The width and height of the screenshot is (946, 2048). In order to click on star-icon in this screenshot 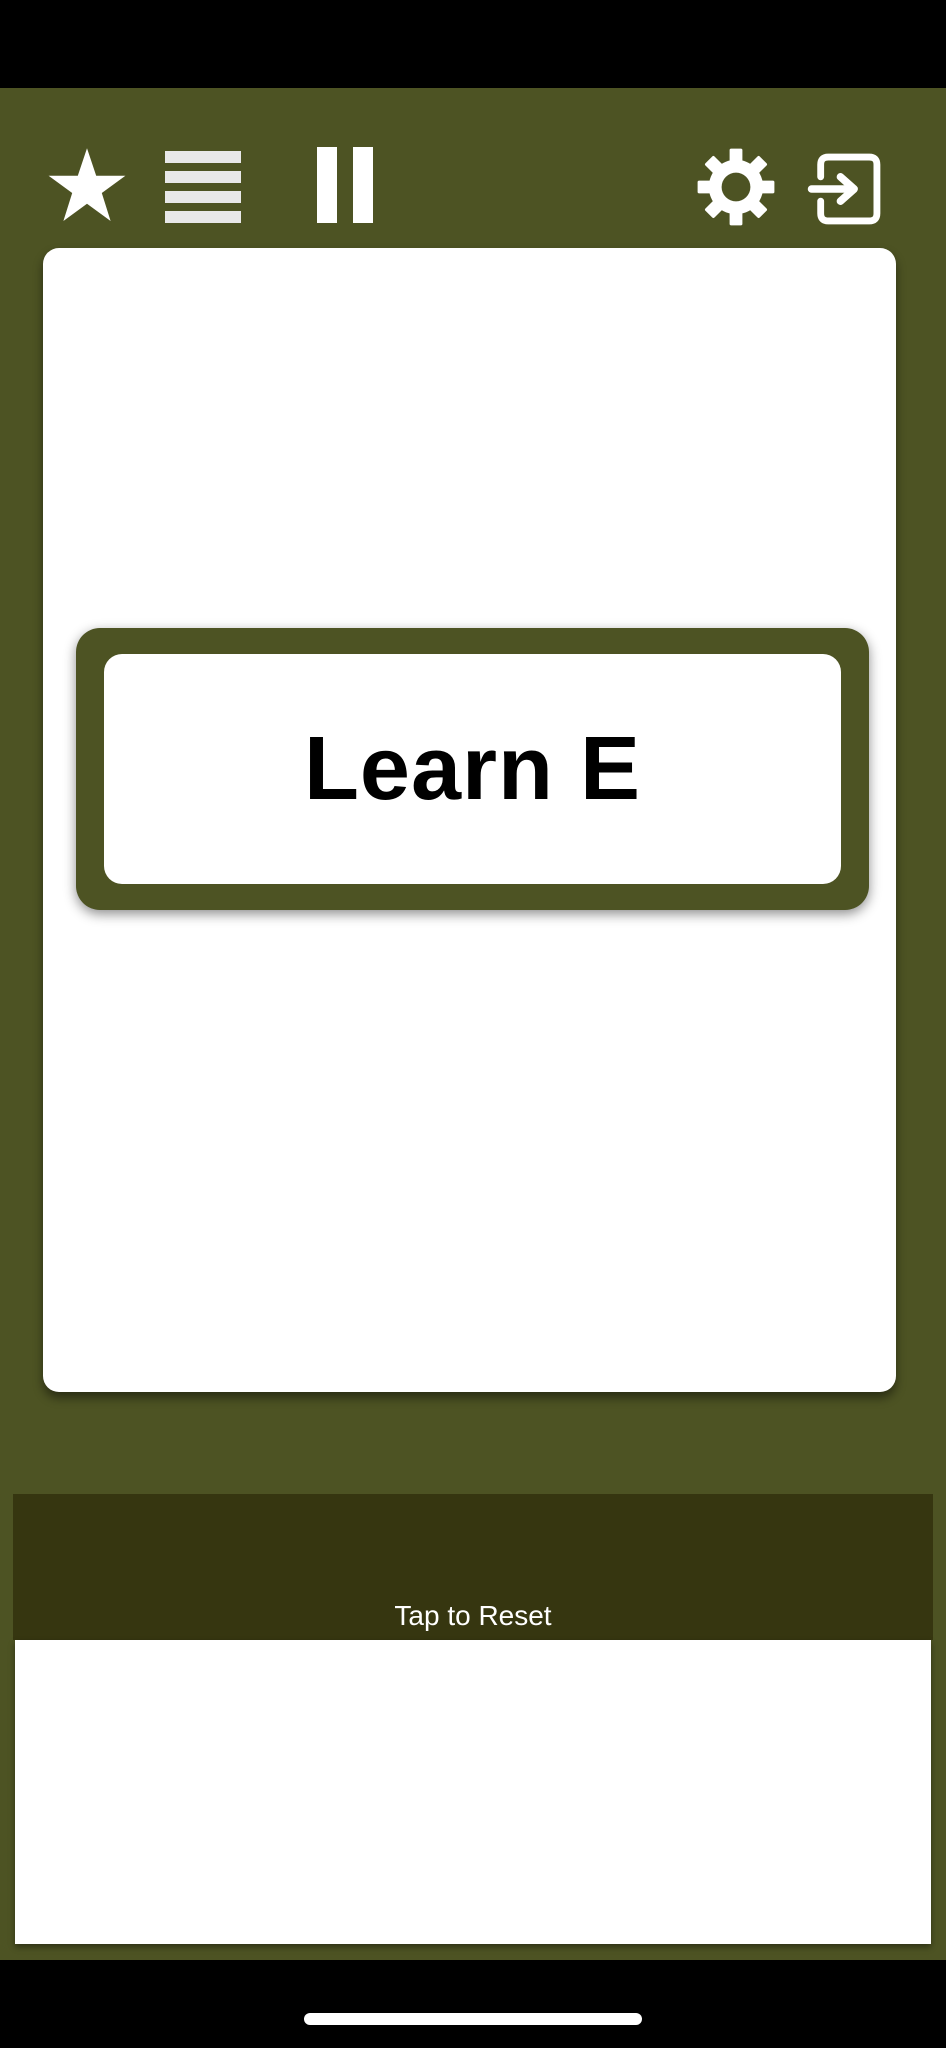, I will do `click(87, 184)`.